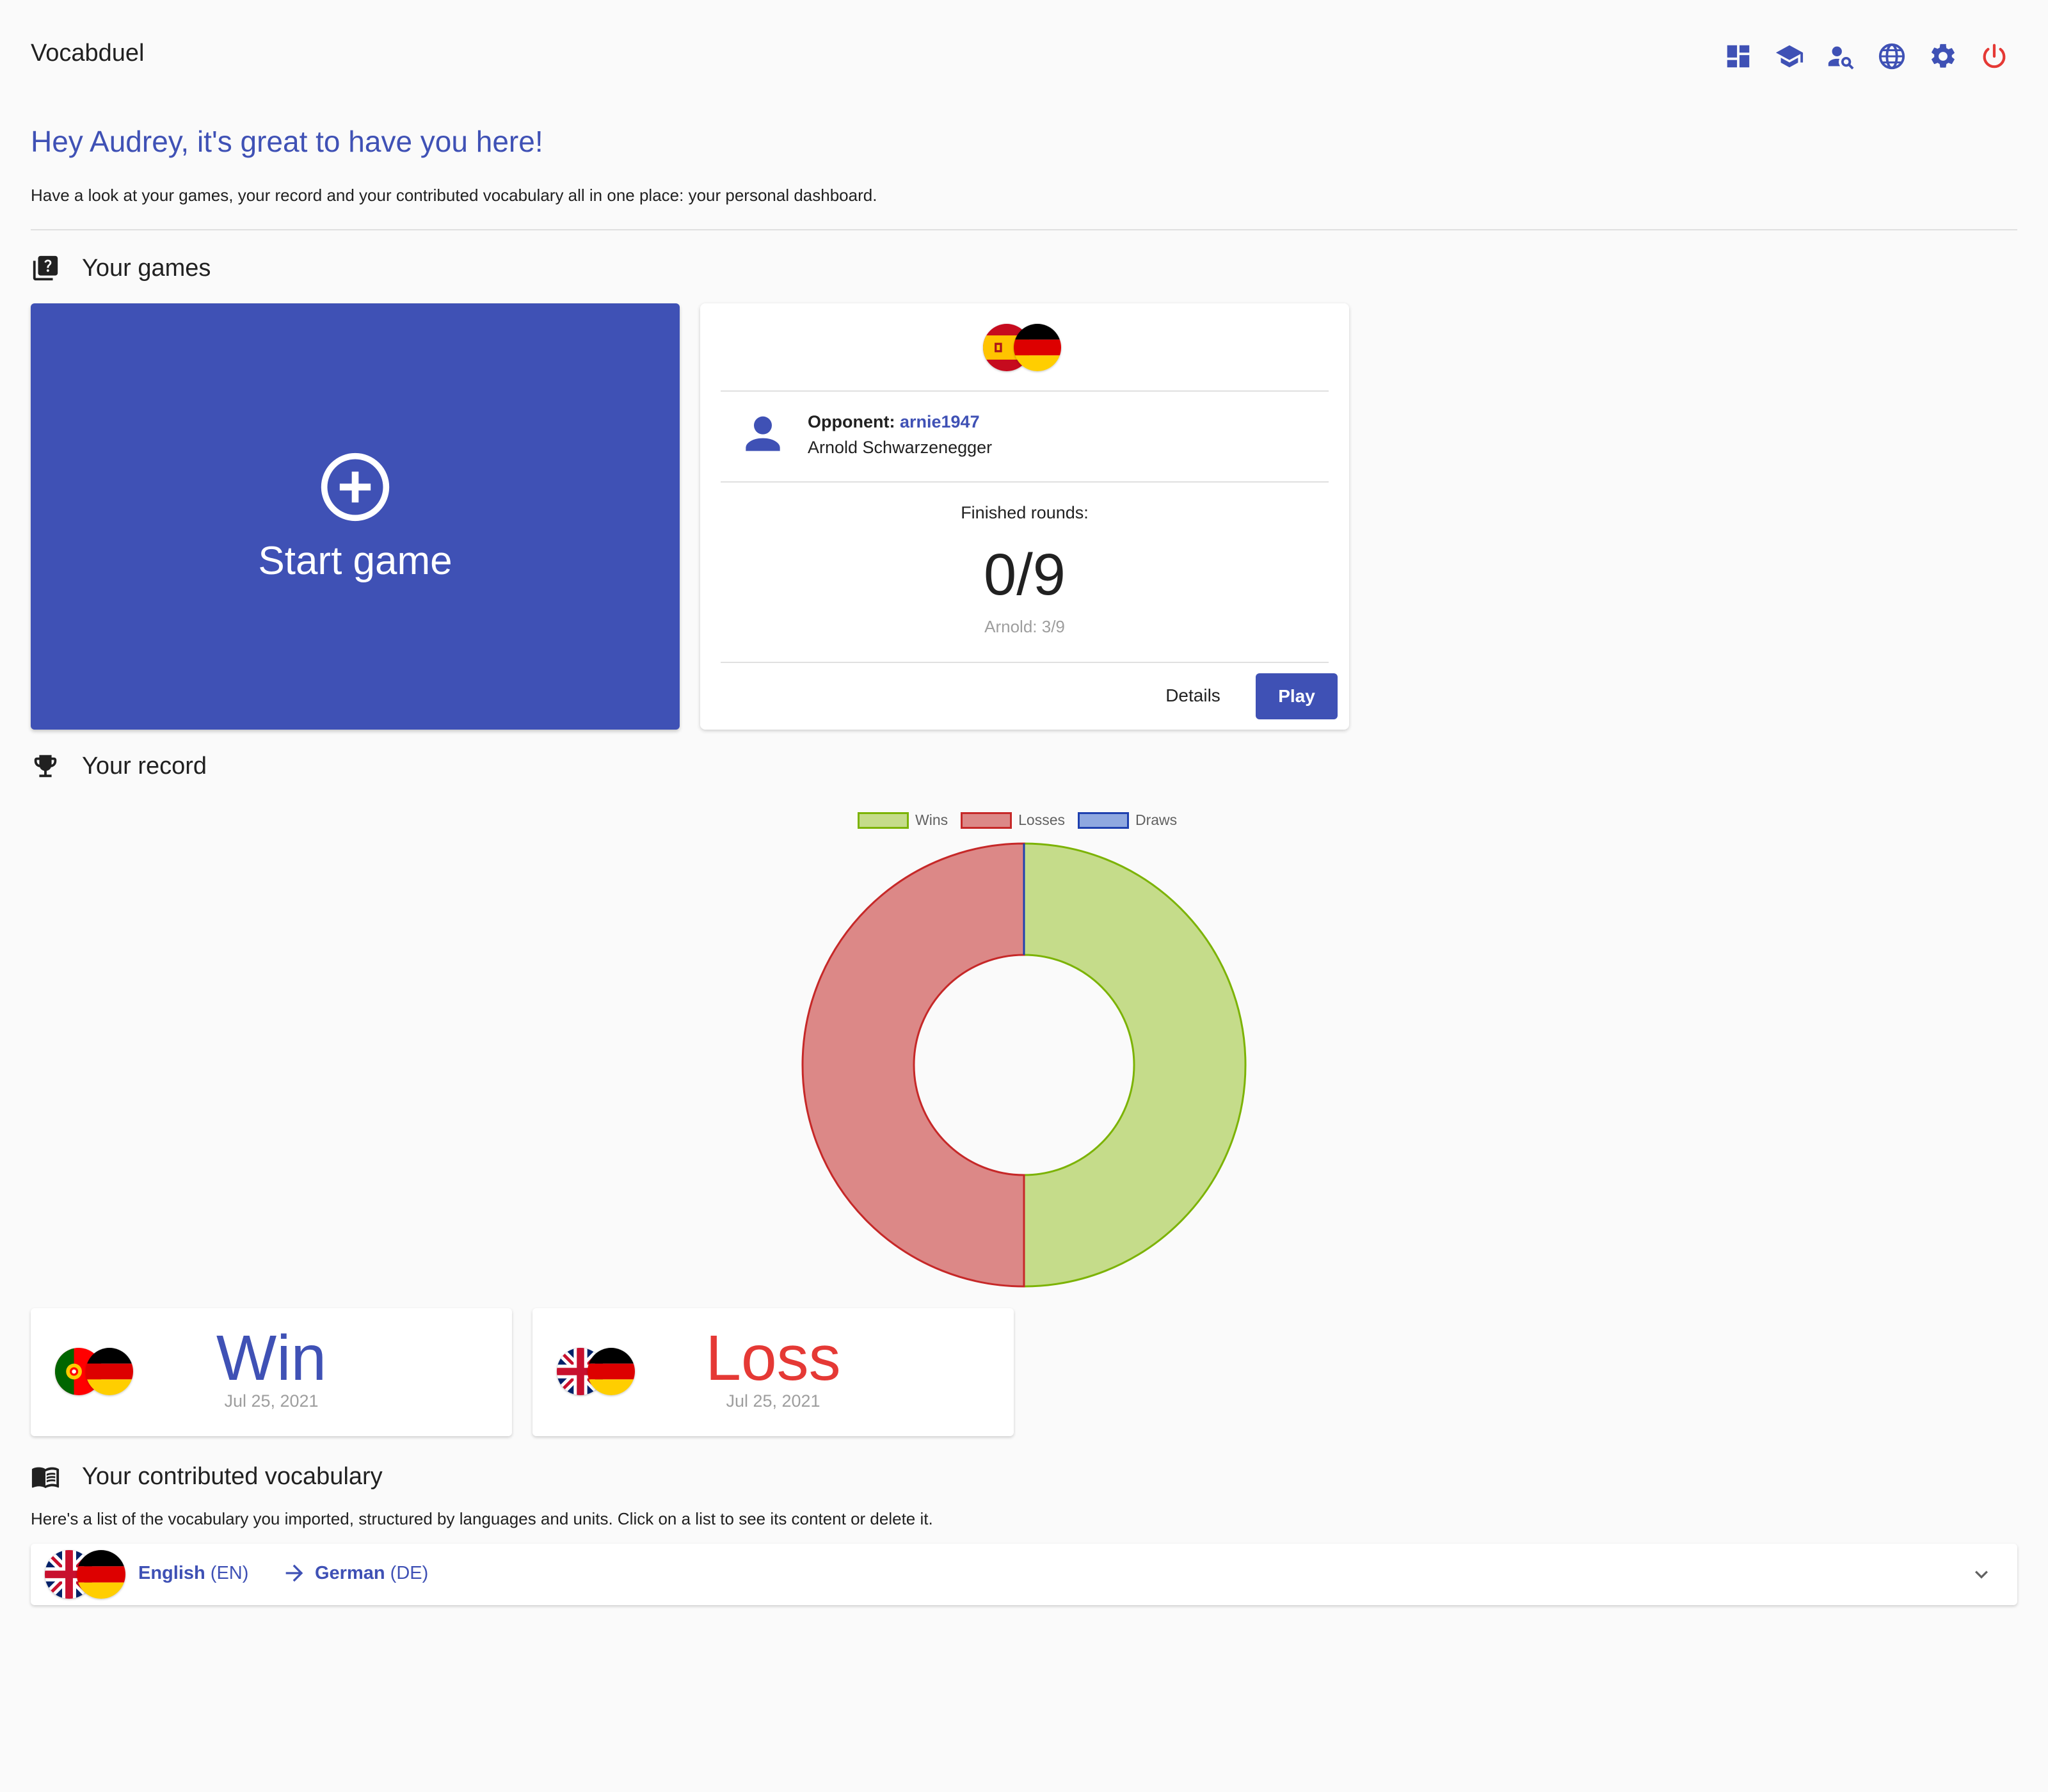  I want to click on vocab-section-heading: Your contributed vocabulary, so click(207, 1476).